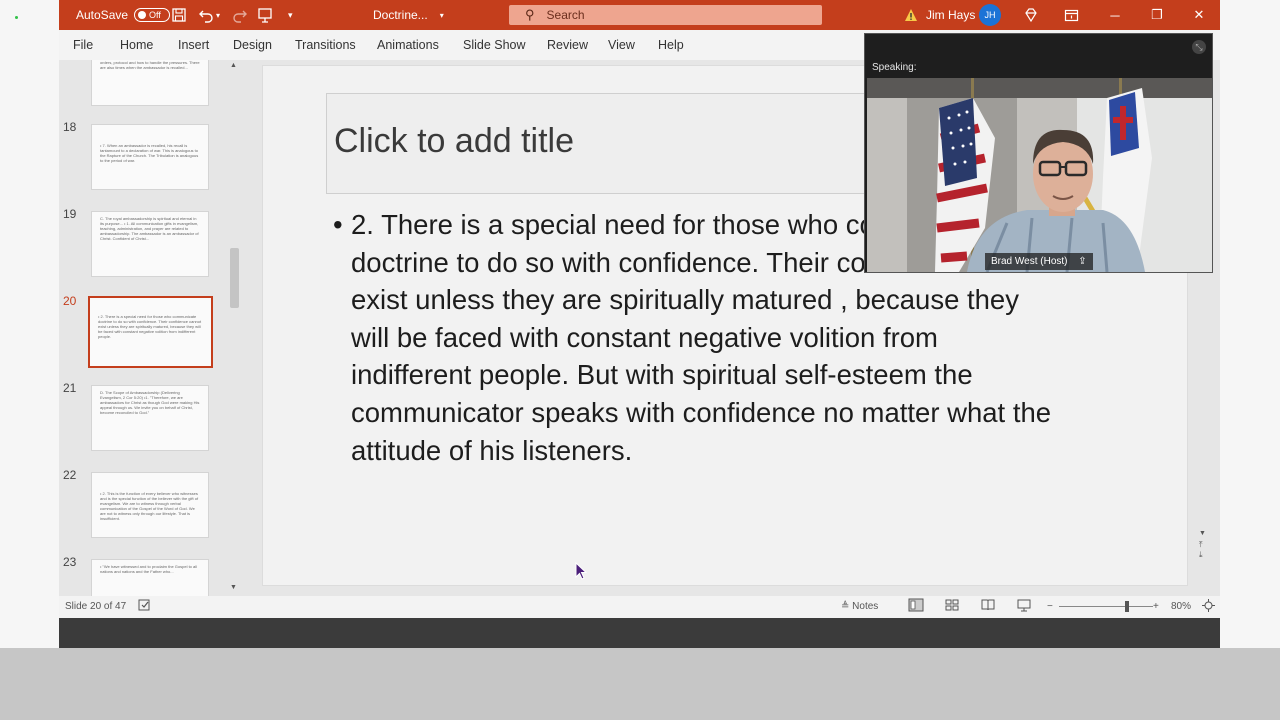 The image size is (1280, 720). Describe the element at coordinates (234, 278) in the screenshot. I see `scroll-thumb` at that location.